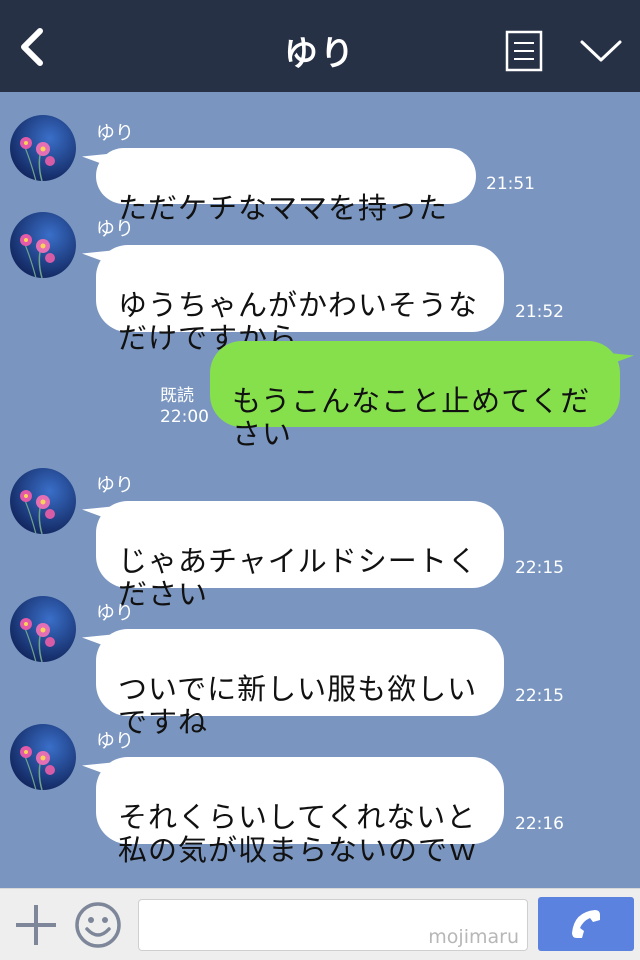 Image resolution: width=640 pixels, height=960 pixels. I want to click on phone-icon, so click(586, 924).